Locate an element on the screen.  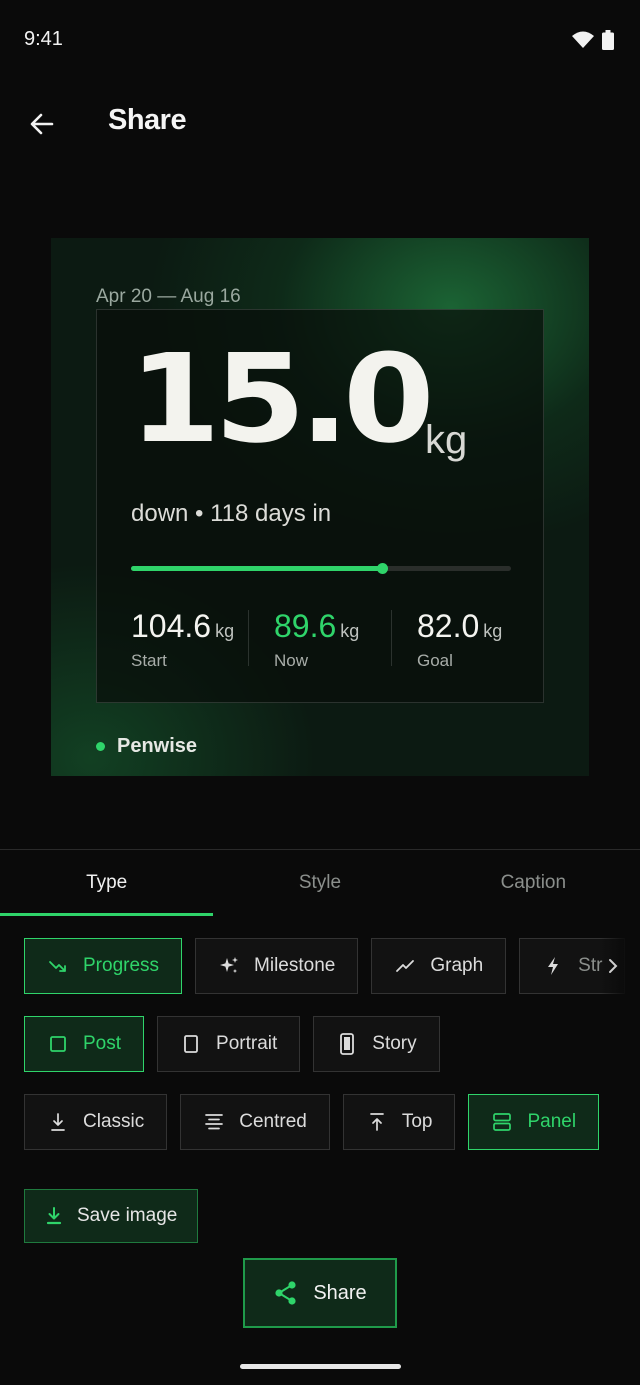
chip-graph: Graph is located at coordinates (439, 966).